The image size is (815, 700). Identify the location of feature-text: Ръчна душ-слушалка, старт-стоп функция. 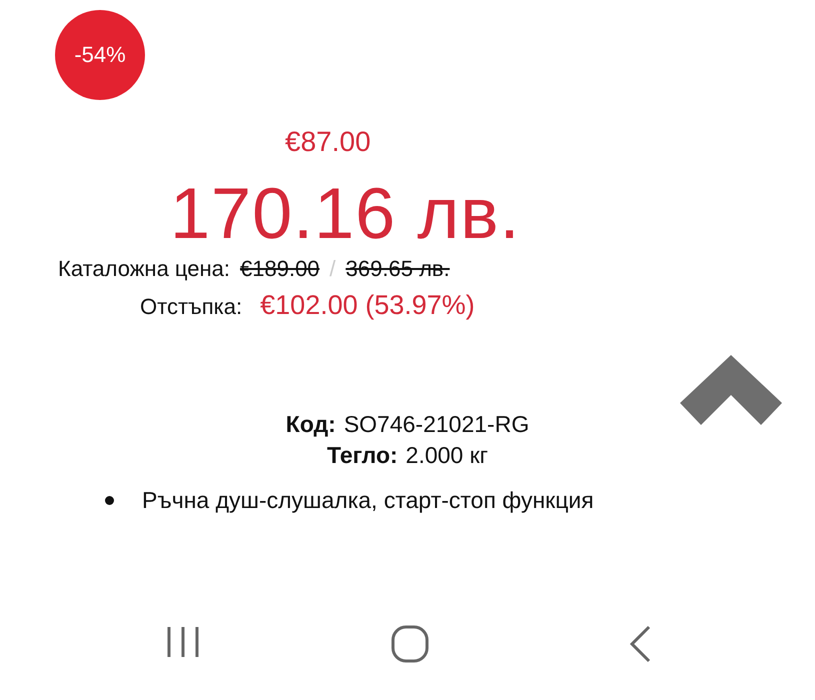
(368, 500).